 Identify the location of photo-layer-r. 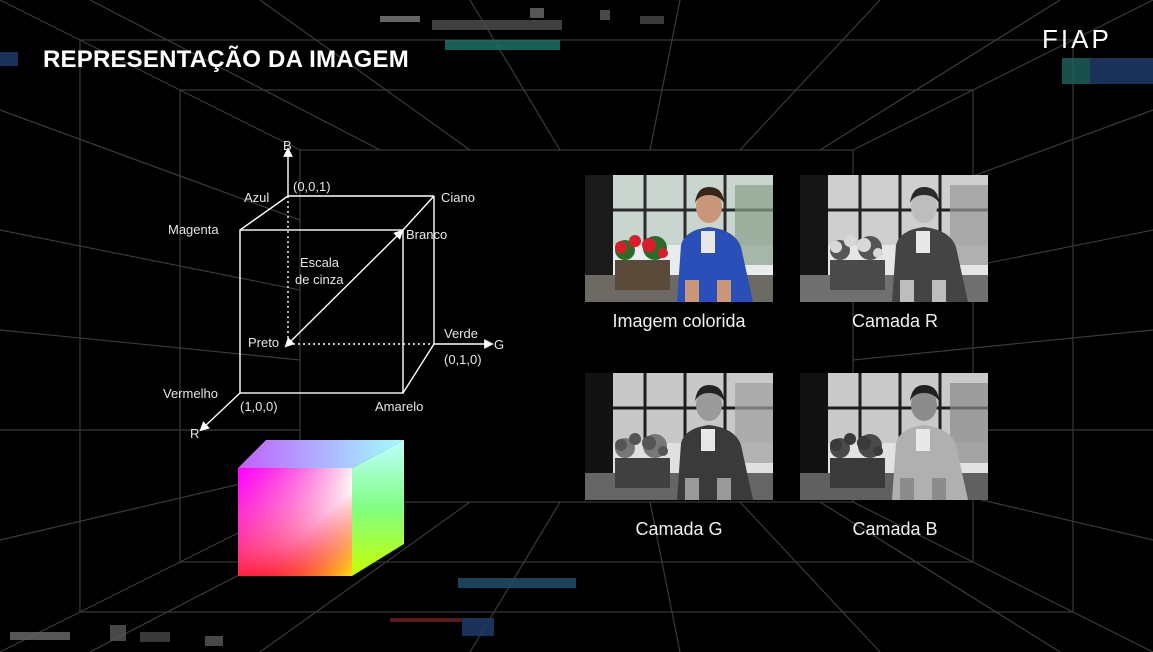
(894, 238).